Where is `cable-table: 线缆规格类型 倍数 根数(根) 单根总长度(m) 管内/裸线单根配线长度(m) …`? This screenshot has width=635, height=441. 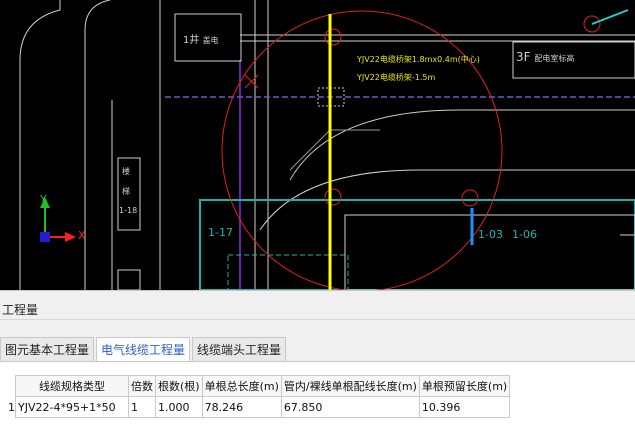
cable-table: 线缆规格类型 倍数 根数(根) 单根总长度(m) 管内/裸线单根配线长度(m) … is located at coordinates (259, 396).